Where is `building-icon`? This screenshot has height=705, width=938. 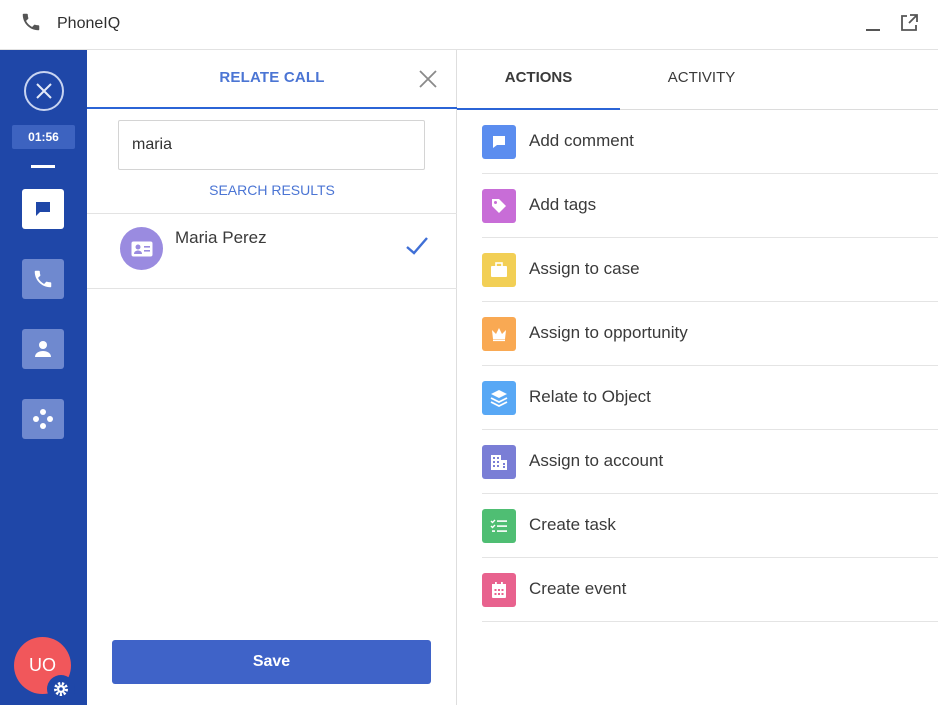
building-icon is located at coordinates (499, 462).